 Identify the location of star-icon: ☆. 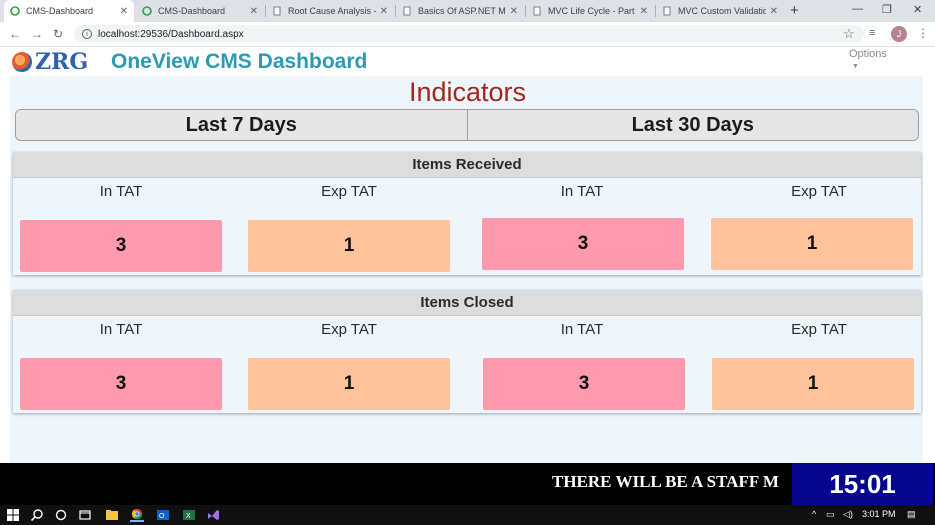
(849, 34).